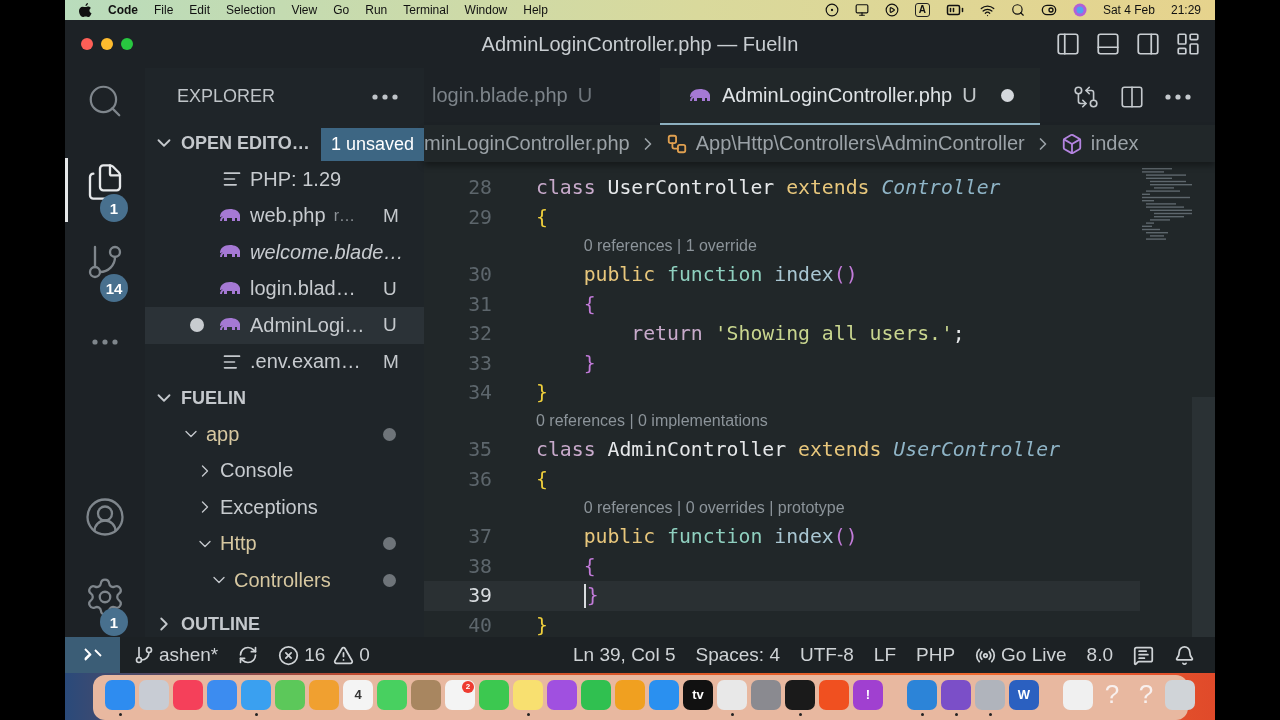 Image resolution: width=1280 pixels, height=720 pixels. Describe the element at coordinates (861, 10) in the screenshot. I see `display-icon` at that location.